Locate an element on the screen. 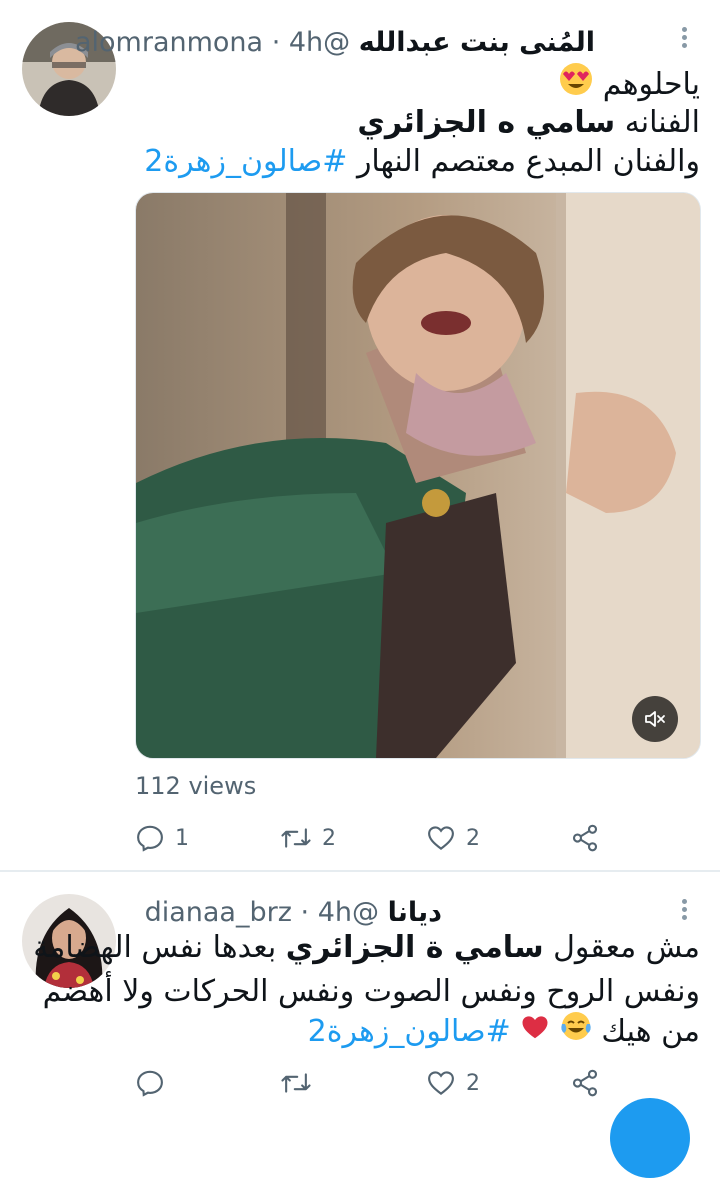 The width and height of the screenshot is (720, 1178). reply-count: 1 is located at coordinates (182, 838).